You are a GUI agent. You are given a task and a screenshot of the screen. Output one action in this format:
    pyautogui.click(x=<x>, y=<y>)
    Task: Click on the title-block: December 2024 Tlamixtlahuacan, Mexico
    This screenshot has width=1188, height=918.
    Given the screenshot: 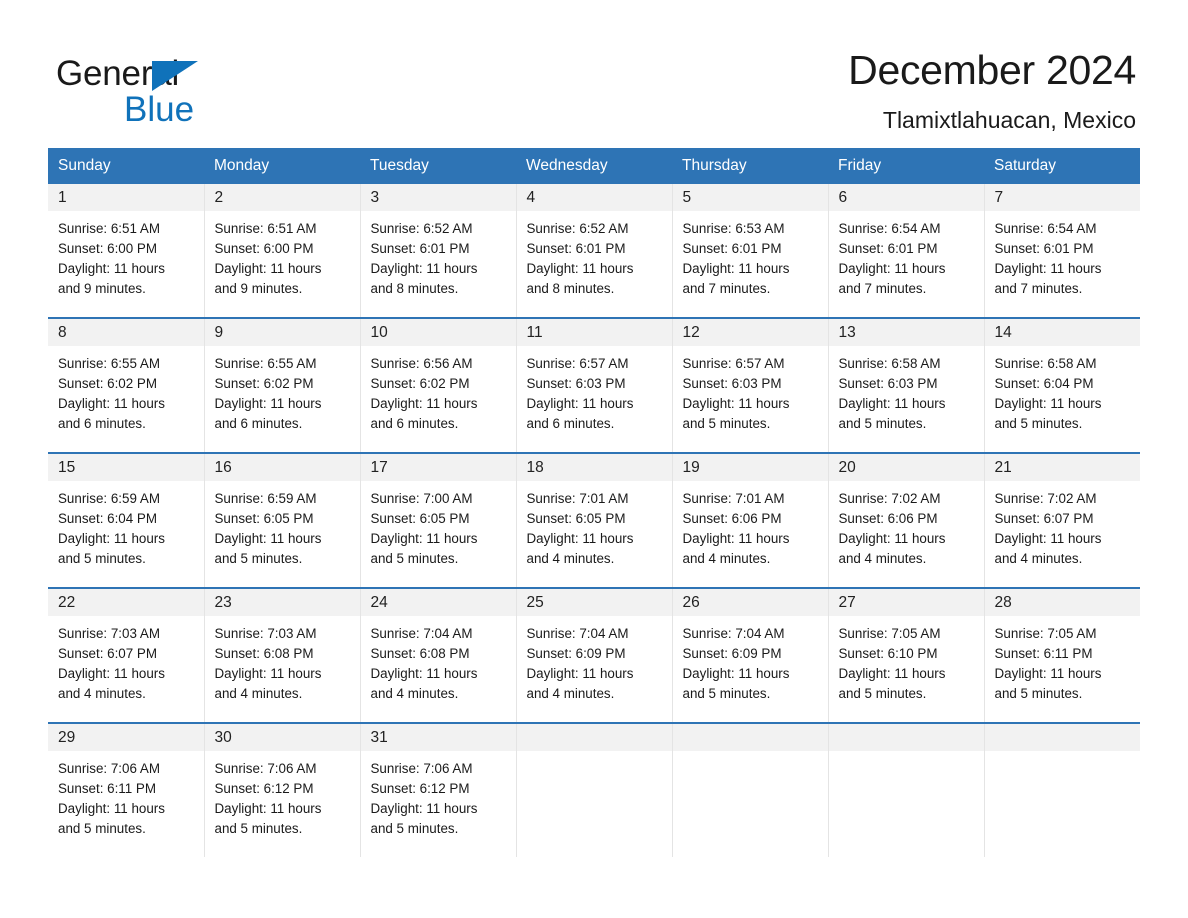 What is the action you would take?
    pyautogui.click(x=992, y=91)
    